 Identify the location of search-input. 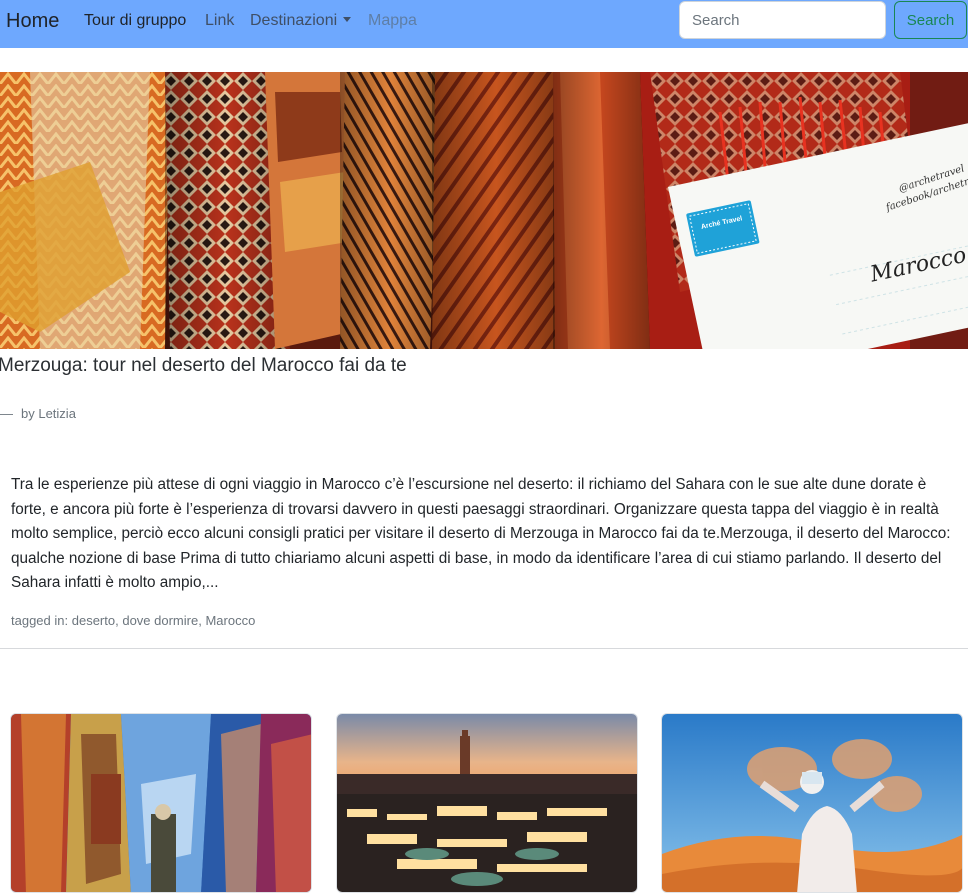
(782, 20).